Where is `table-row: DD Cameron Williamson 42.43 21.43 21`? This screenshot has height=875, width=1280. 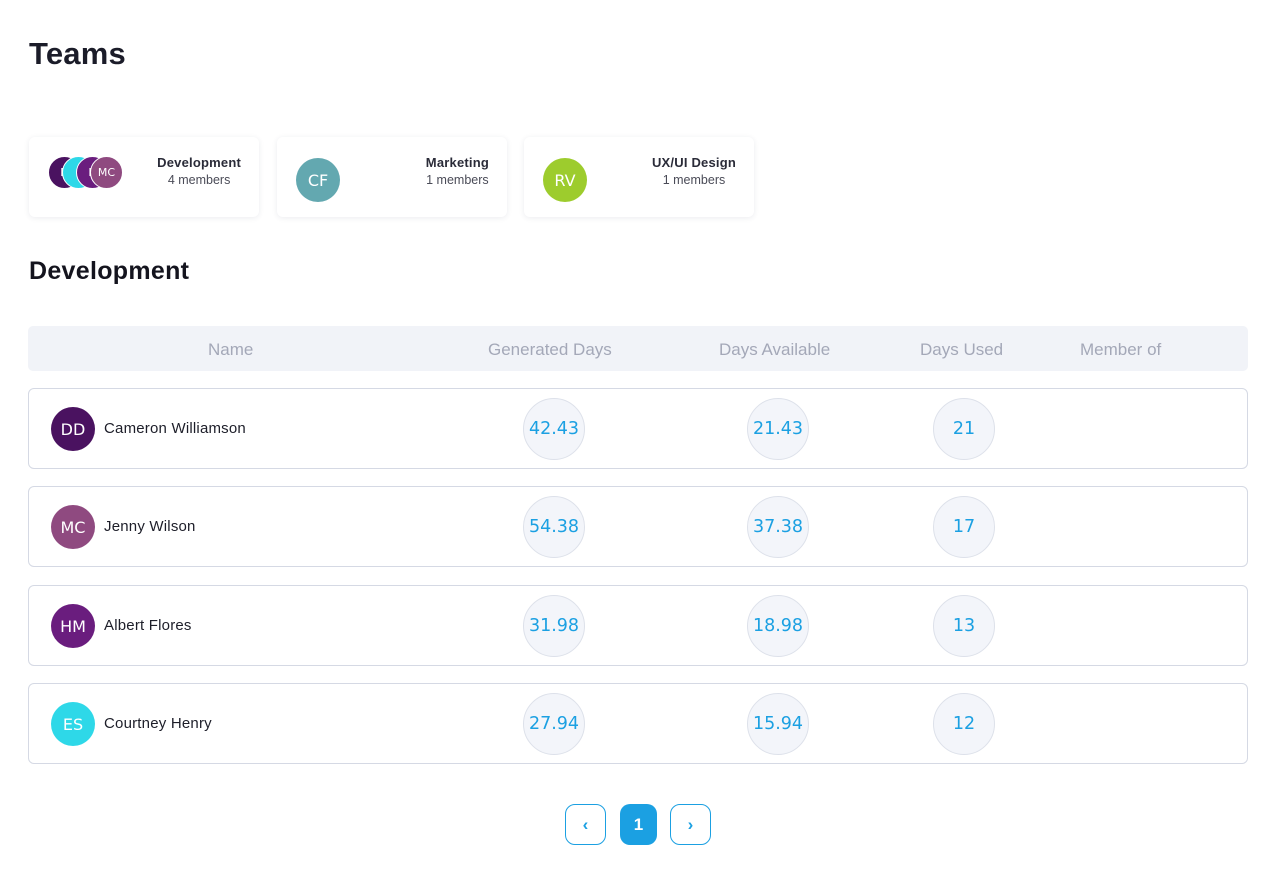
table-row: DD Cameron Williamson 42.43 21.43 21 is located at coordinates (638, 428).